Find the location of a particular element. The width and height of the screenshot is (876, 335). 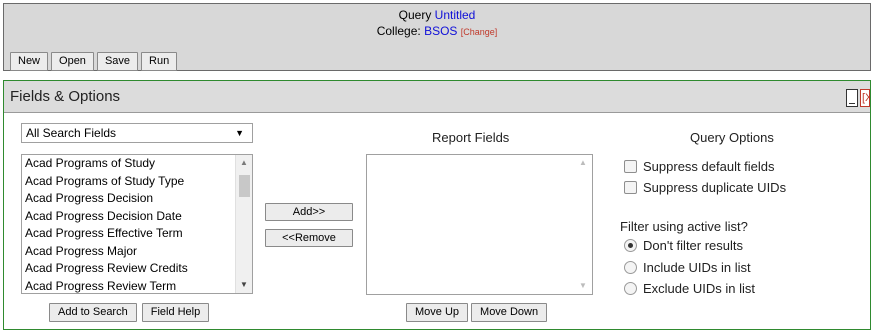

query-toolbar: New Open Save Run is located at coordinates (94, 61).